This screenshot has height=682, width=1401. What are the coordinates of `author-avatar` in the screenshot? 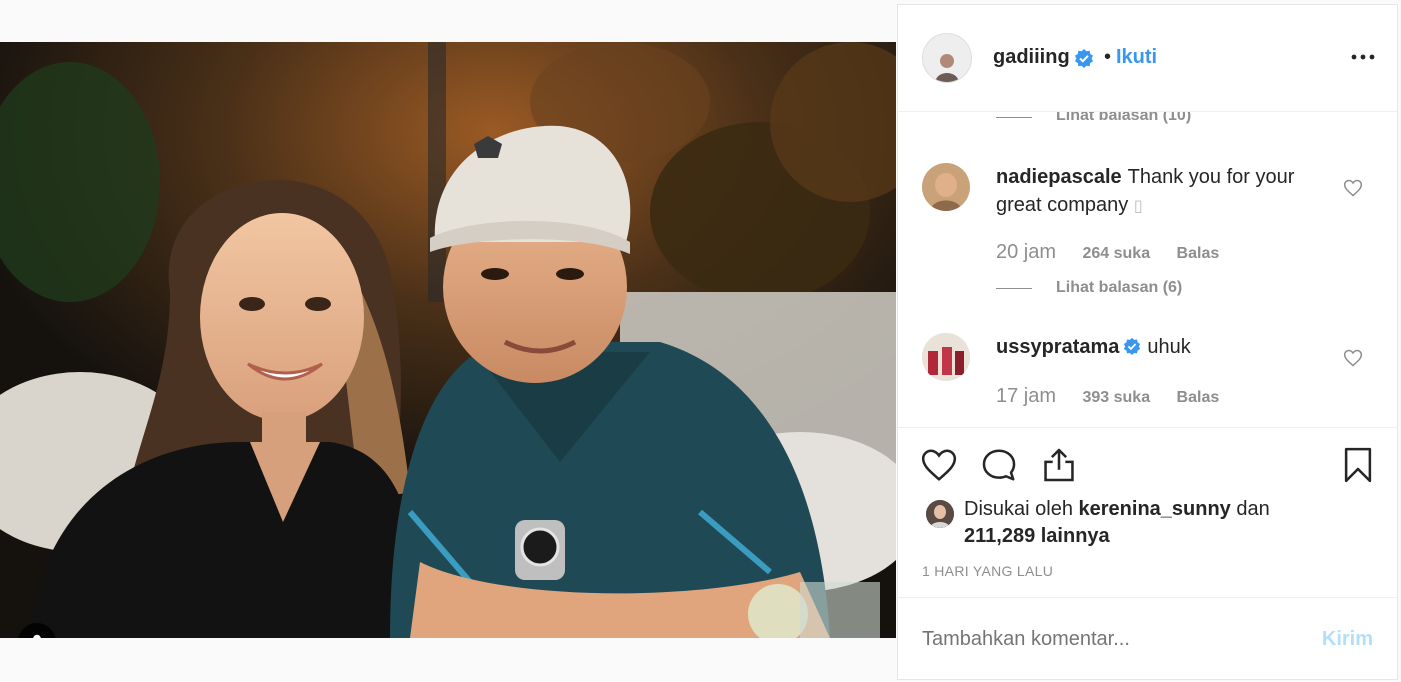 It's located at (947, 58).